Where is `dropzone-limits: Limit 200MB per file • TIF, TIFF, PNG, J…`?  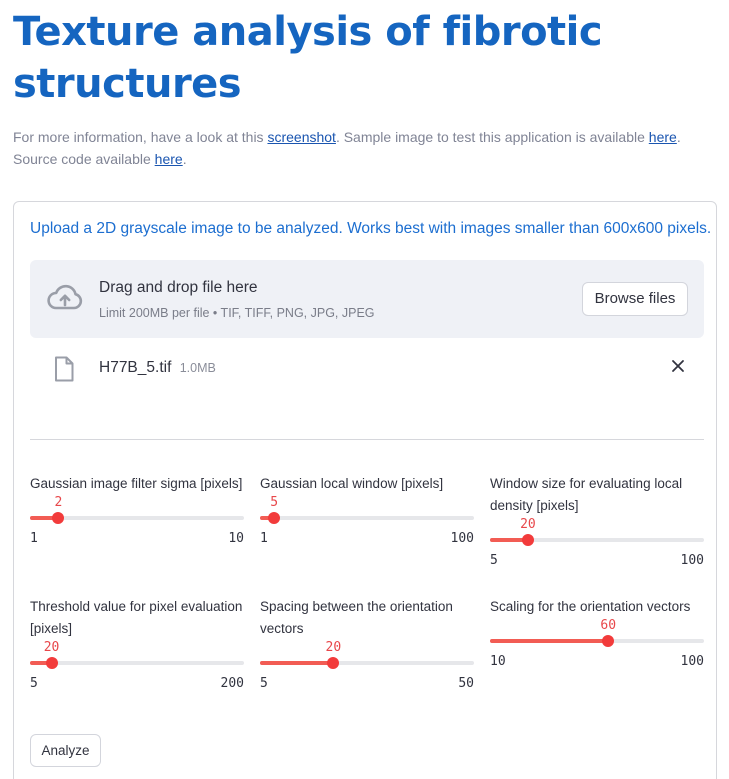
dropzone-limits: Limit 200MB per file • TIF, TIFF, PNG, J… is located at coordinates (237, 313).